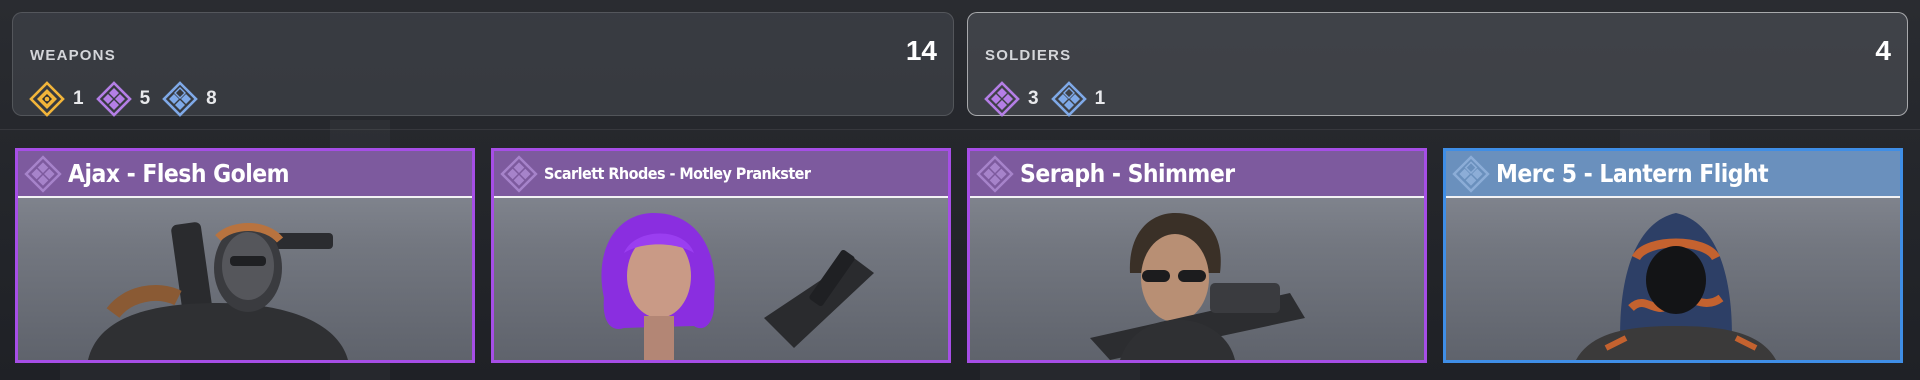  Describe the element at coordinates (78, 98) in the screenshot. I see `weapons-legendary-count: 1` at that location.